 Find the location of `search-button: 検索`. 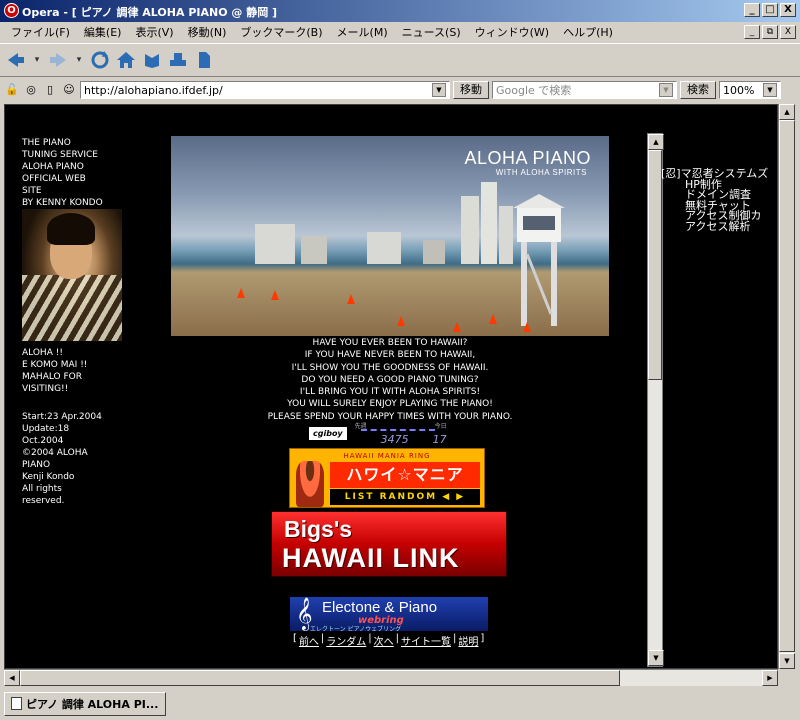

search-button: 検索 is located at coordinates (698, 90).